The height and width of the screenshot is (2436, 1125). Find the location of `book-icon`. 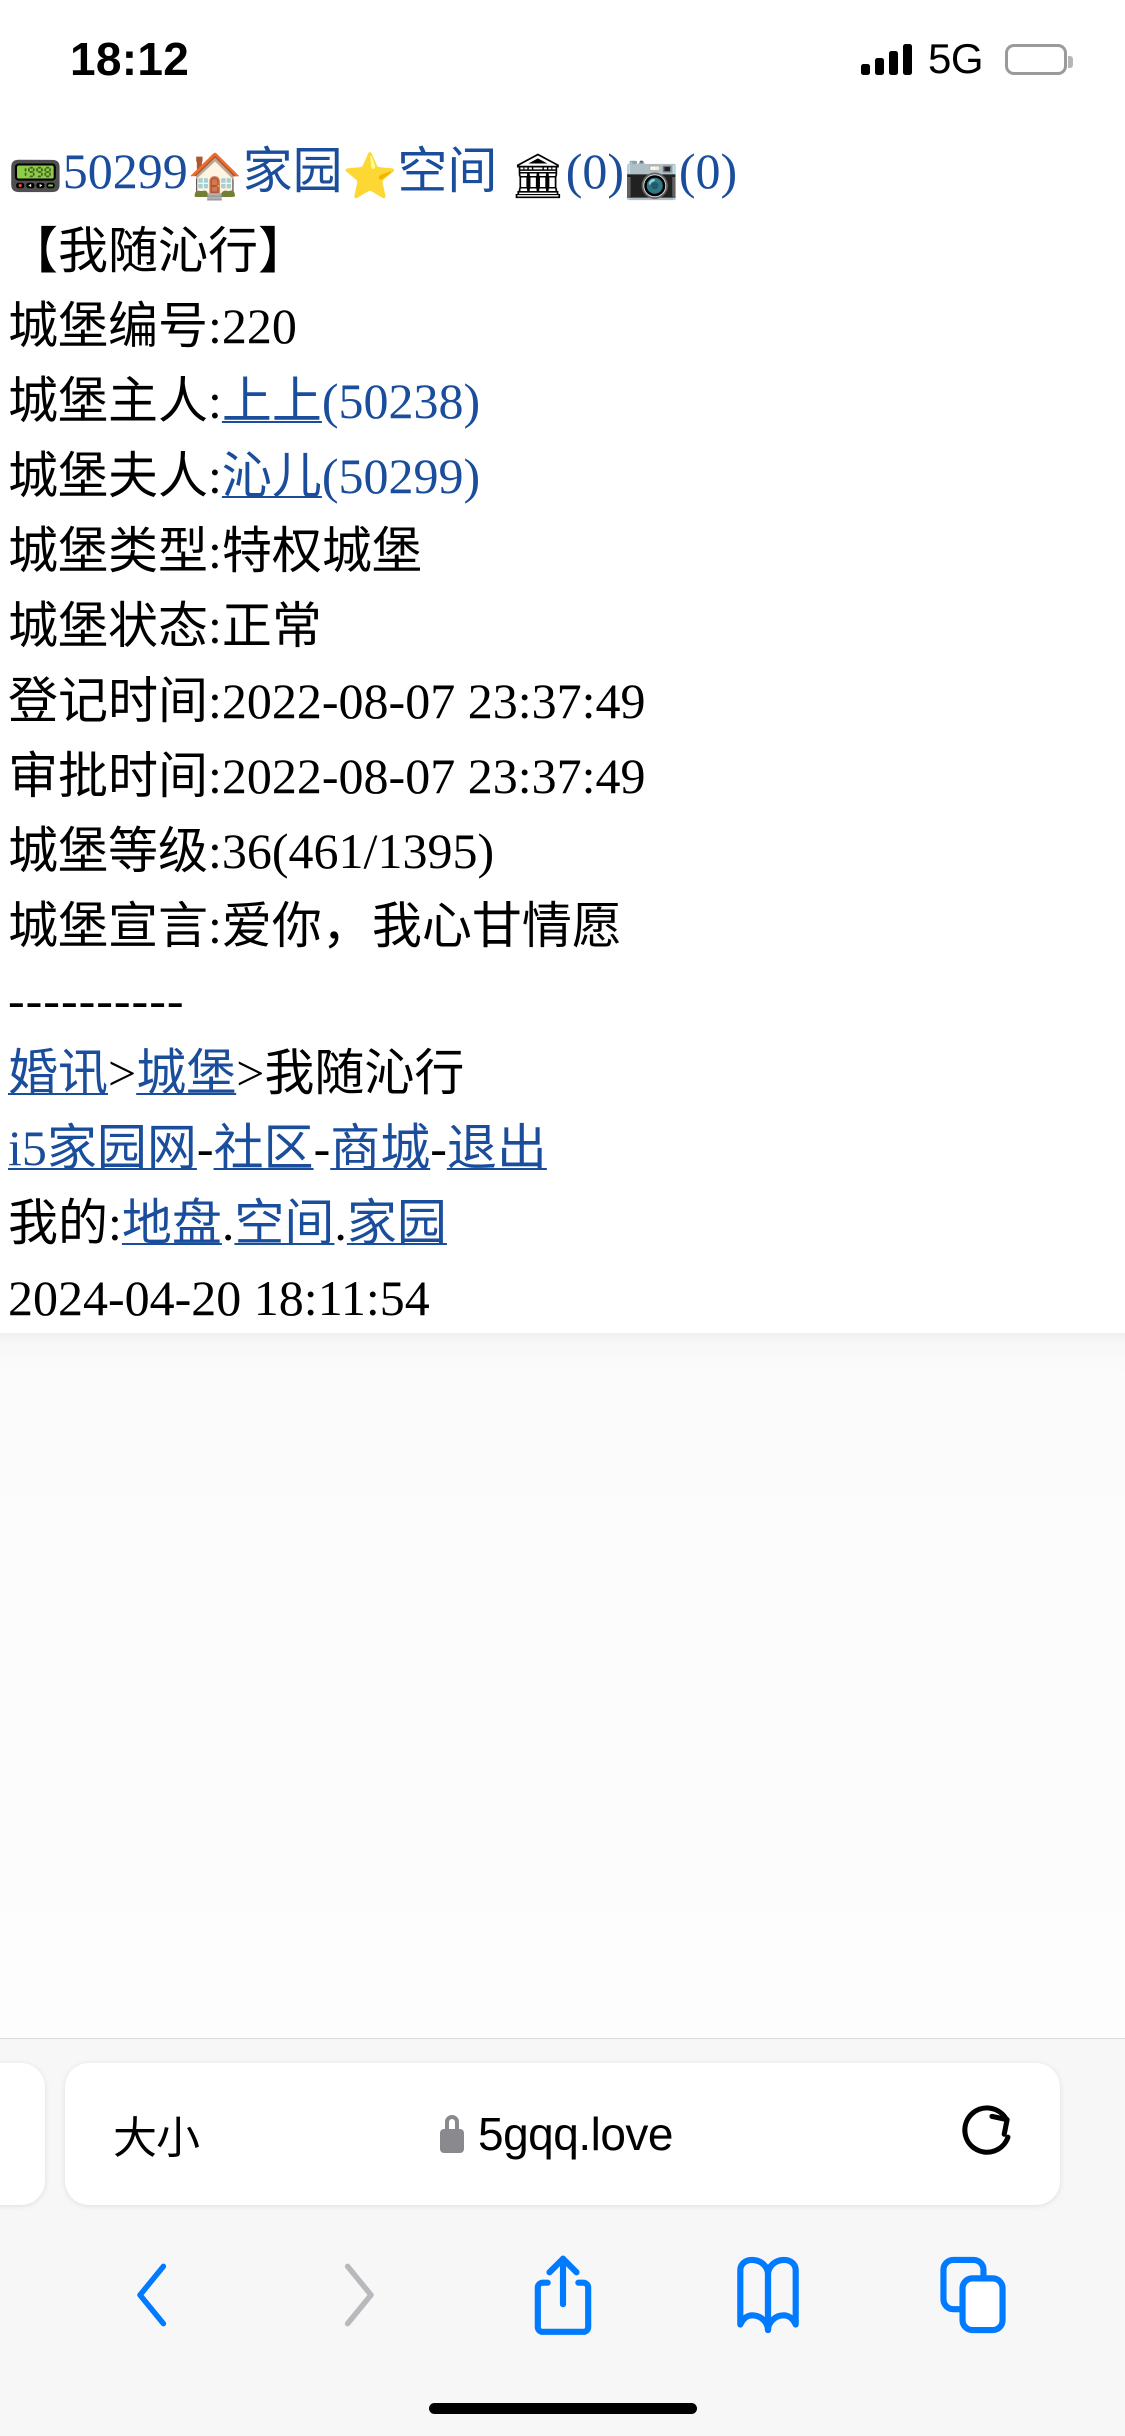

book-icon is located at coordinates (767, 2295).